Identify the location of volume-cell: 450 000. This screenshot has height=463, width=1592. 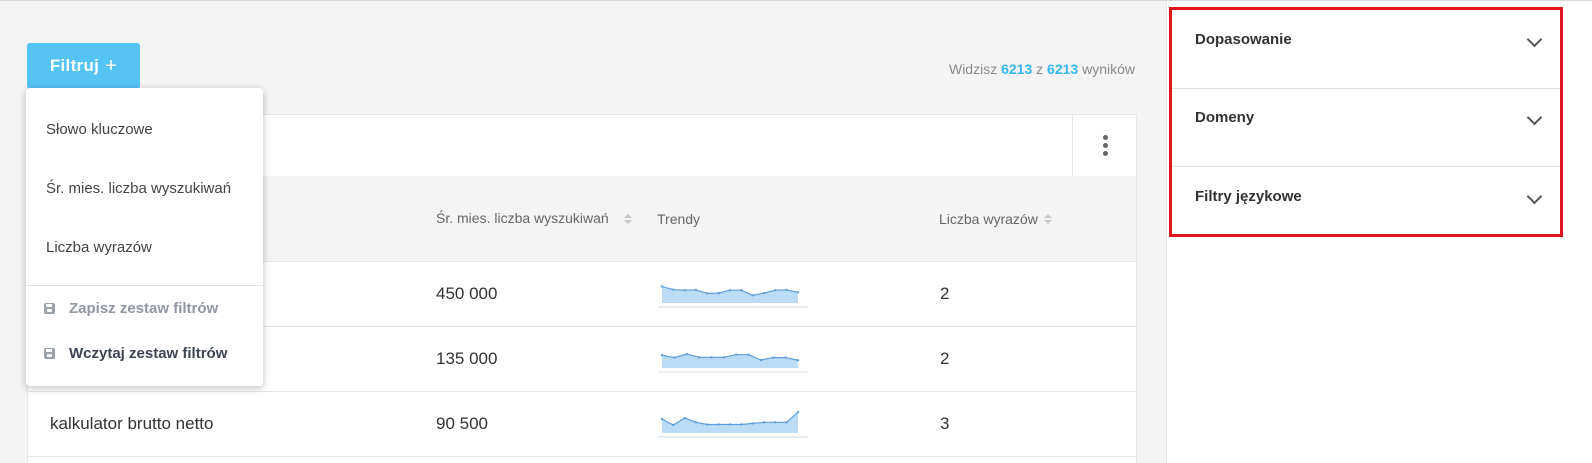
(467, 293).